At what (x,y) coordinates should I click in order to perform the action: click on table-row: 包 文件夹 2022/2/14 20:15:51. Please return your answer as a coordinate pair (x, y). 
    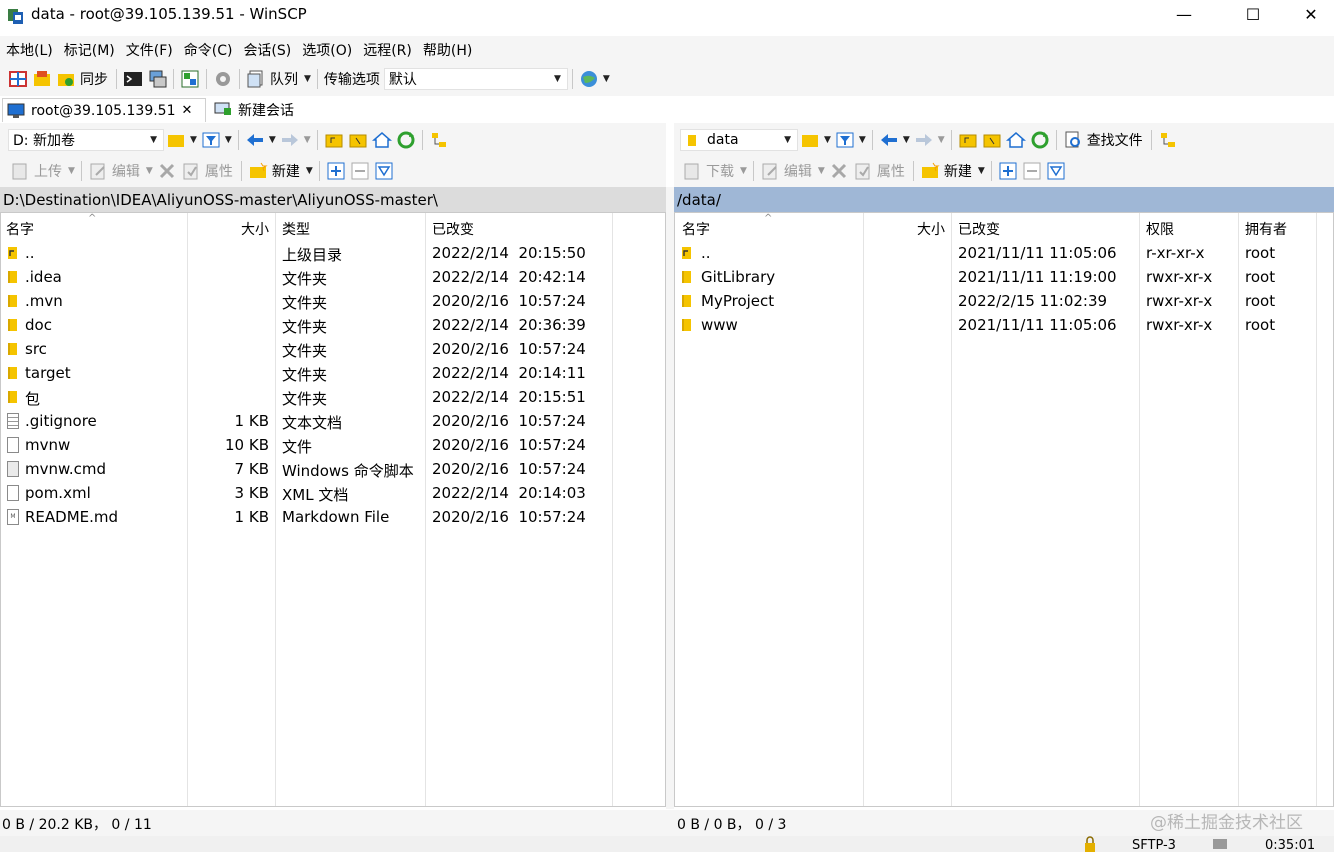
    Looking at the image, I should click on (333, 398).